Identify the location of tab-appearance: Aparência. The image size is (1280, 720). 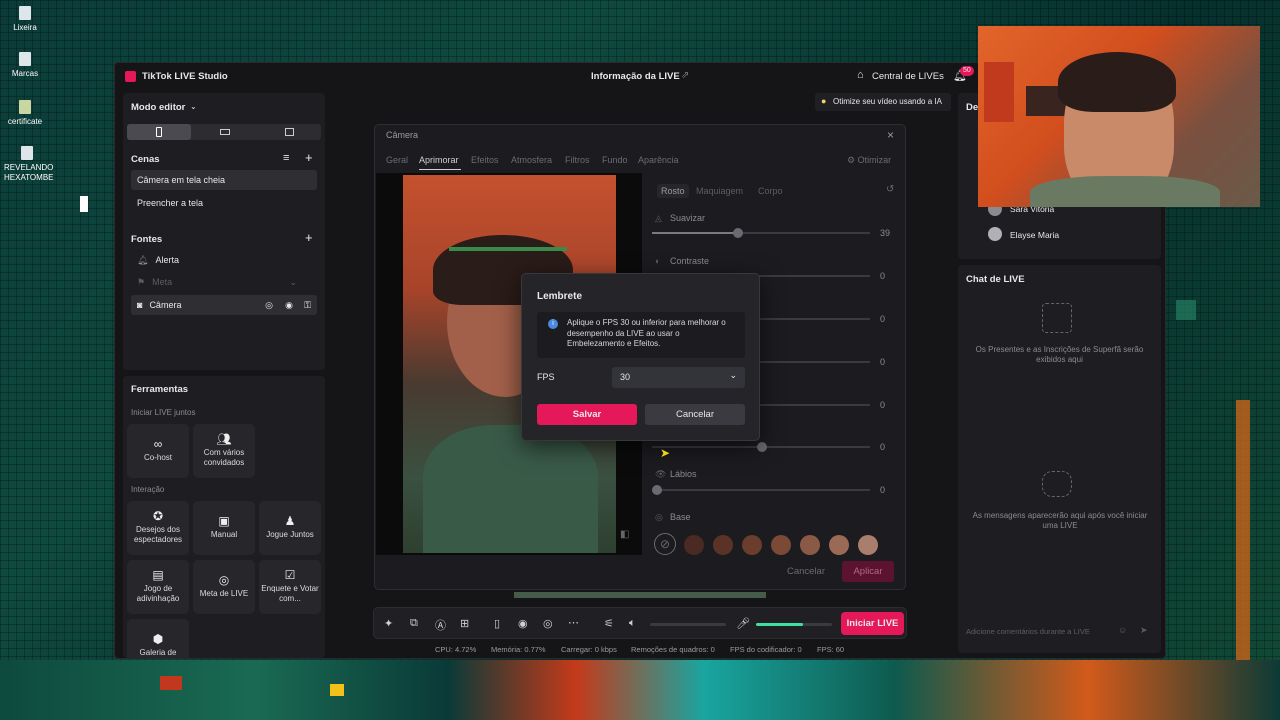
(658, 160).